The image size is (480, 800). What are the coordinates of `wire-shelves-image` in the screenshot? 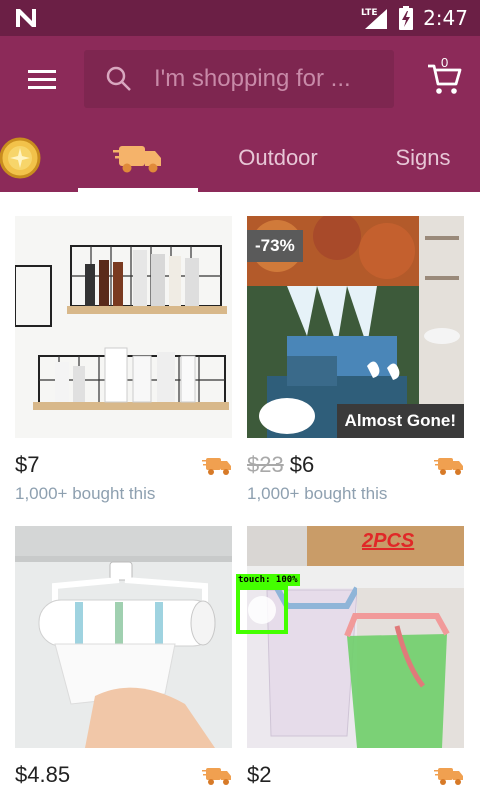 It's located at (123, 327).